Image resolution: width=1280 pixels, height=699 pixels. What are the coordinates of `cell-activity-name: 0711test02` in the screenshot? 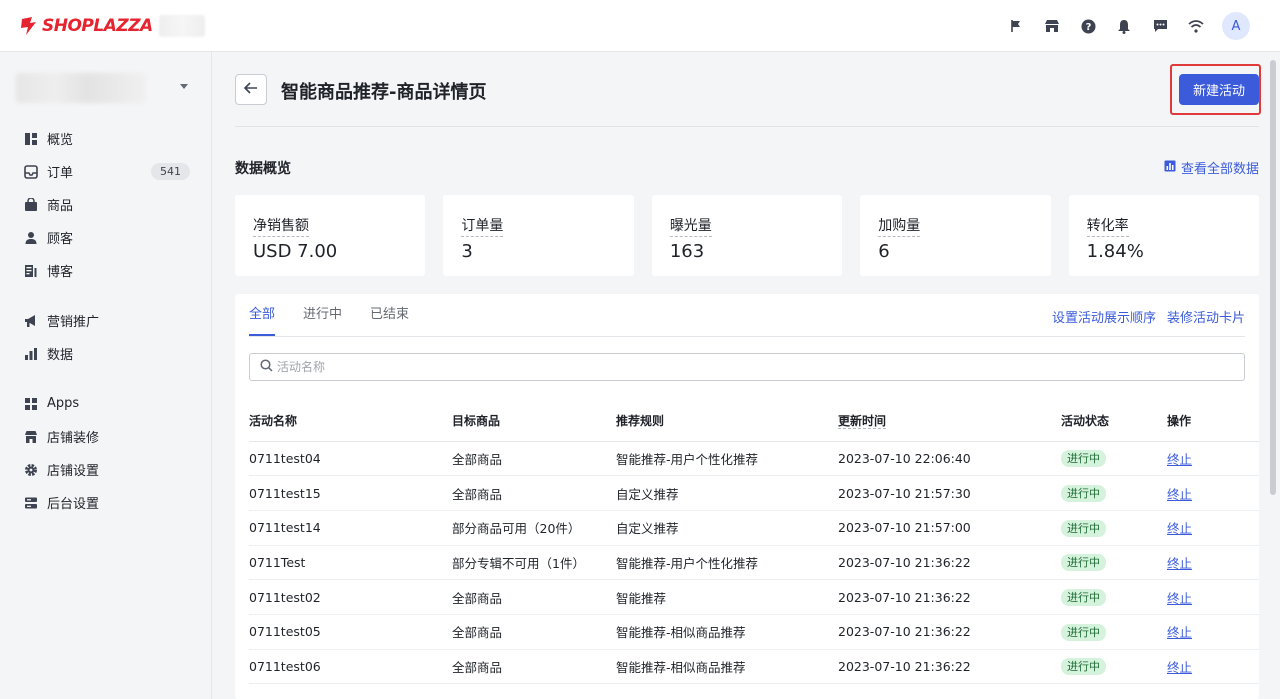 It's located at (350, 597).